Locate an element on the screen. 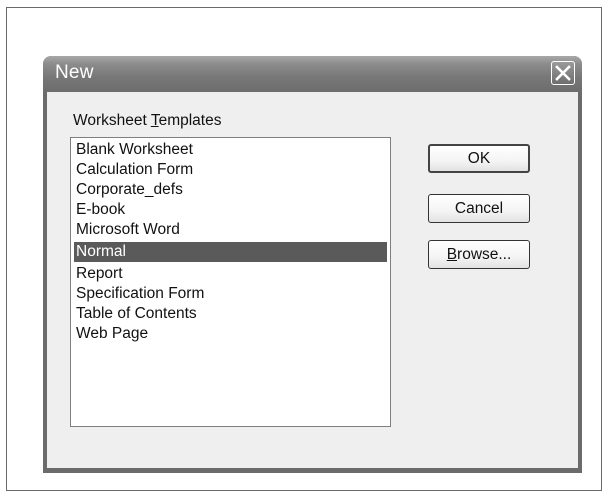 Image resolution: width=609 pixels, height=497 pixels. list-item: Report is located at coordinates (230, 274).